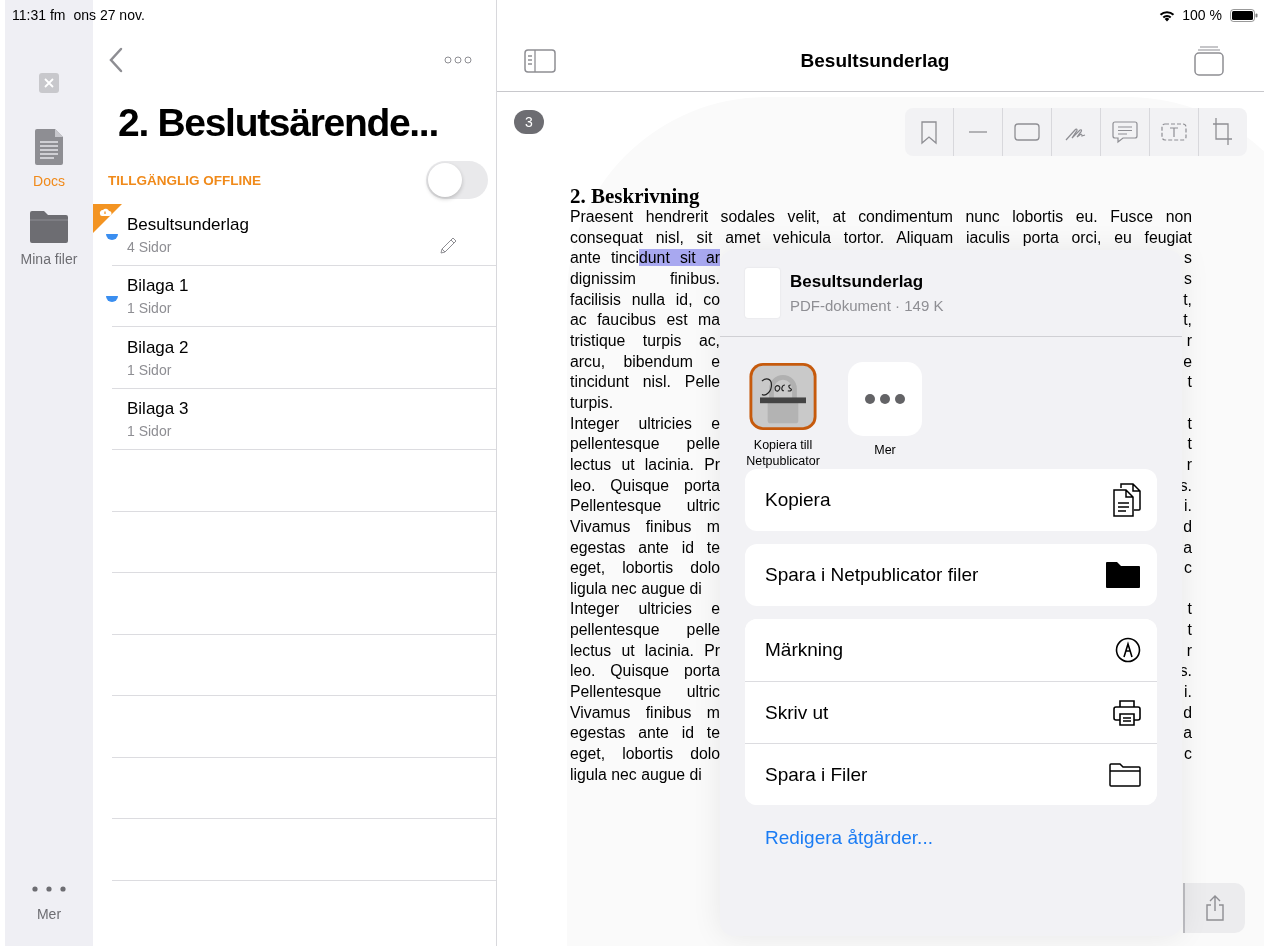 Image resolution: width=1264 pixels, height=946 pixels. Describe the element at coordinates (645, 340) in the screenshot. I see `document-text-line: tristique turpis ac,` at that location.